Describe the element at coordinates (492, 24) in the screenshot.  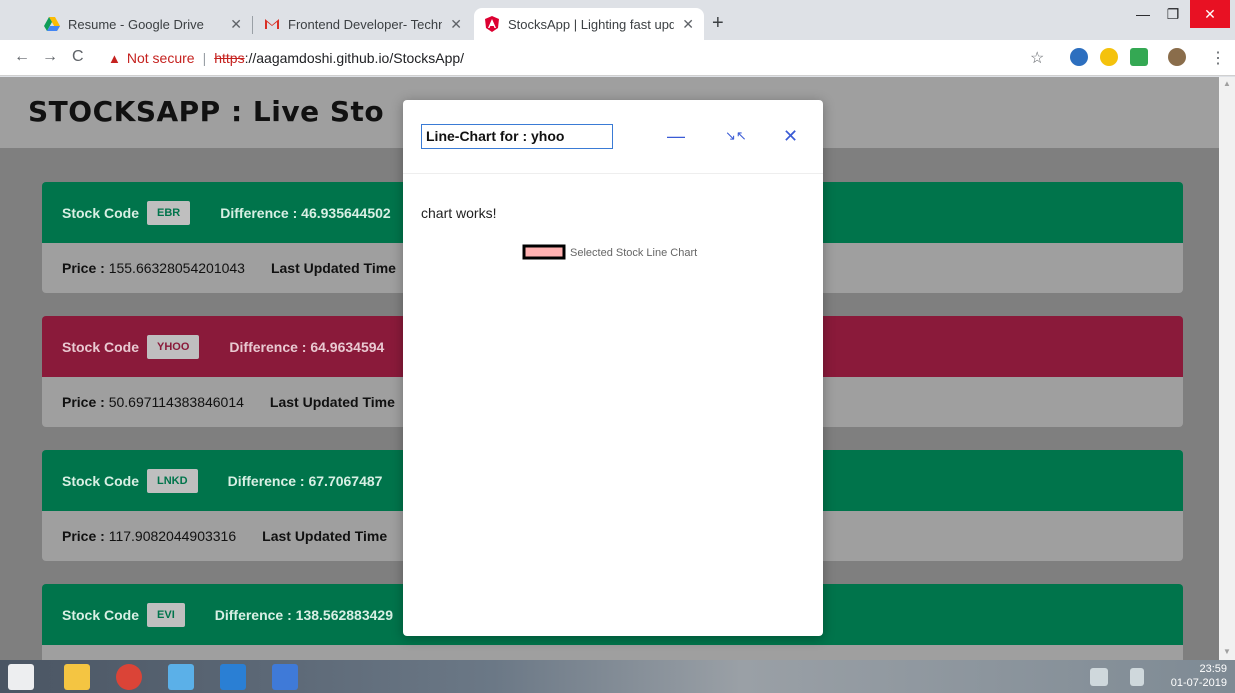
I see `angular-icon` at that location.